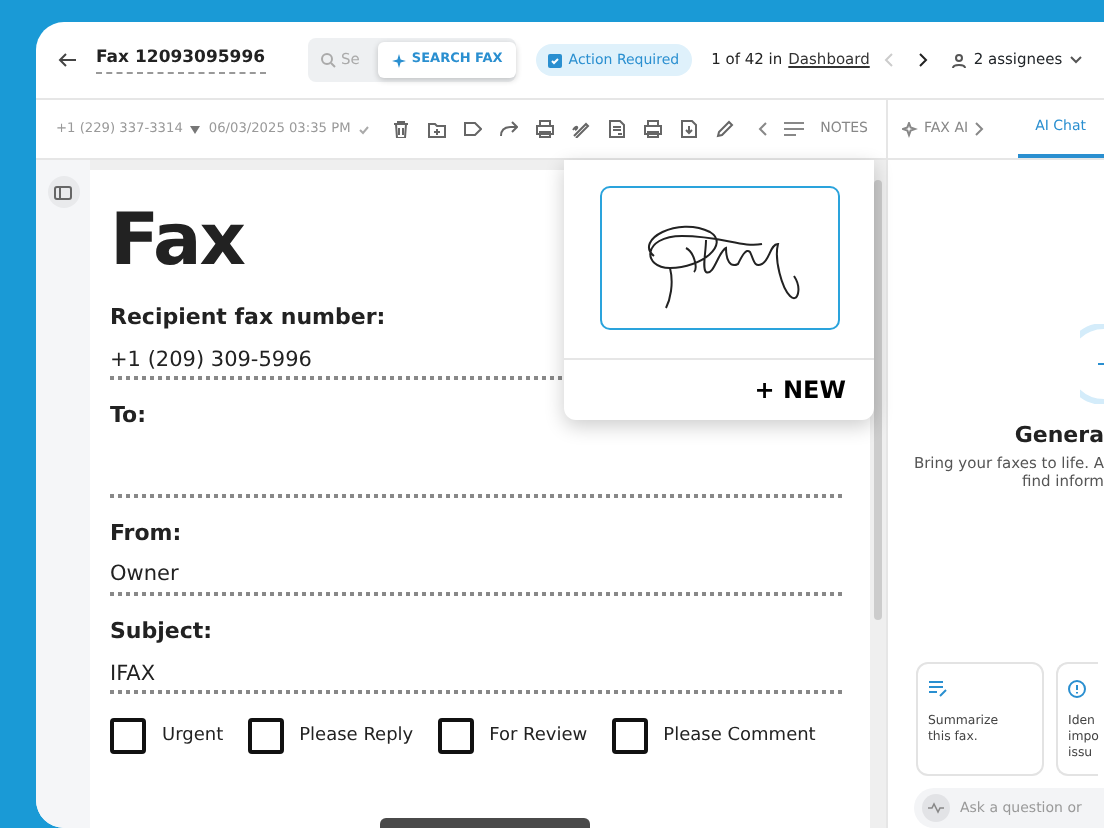  Describe the element at coordinates (476, 578) in the screenshot. I see `field-value: Owner` at that location.